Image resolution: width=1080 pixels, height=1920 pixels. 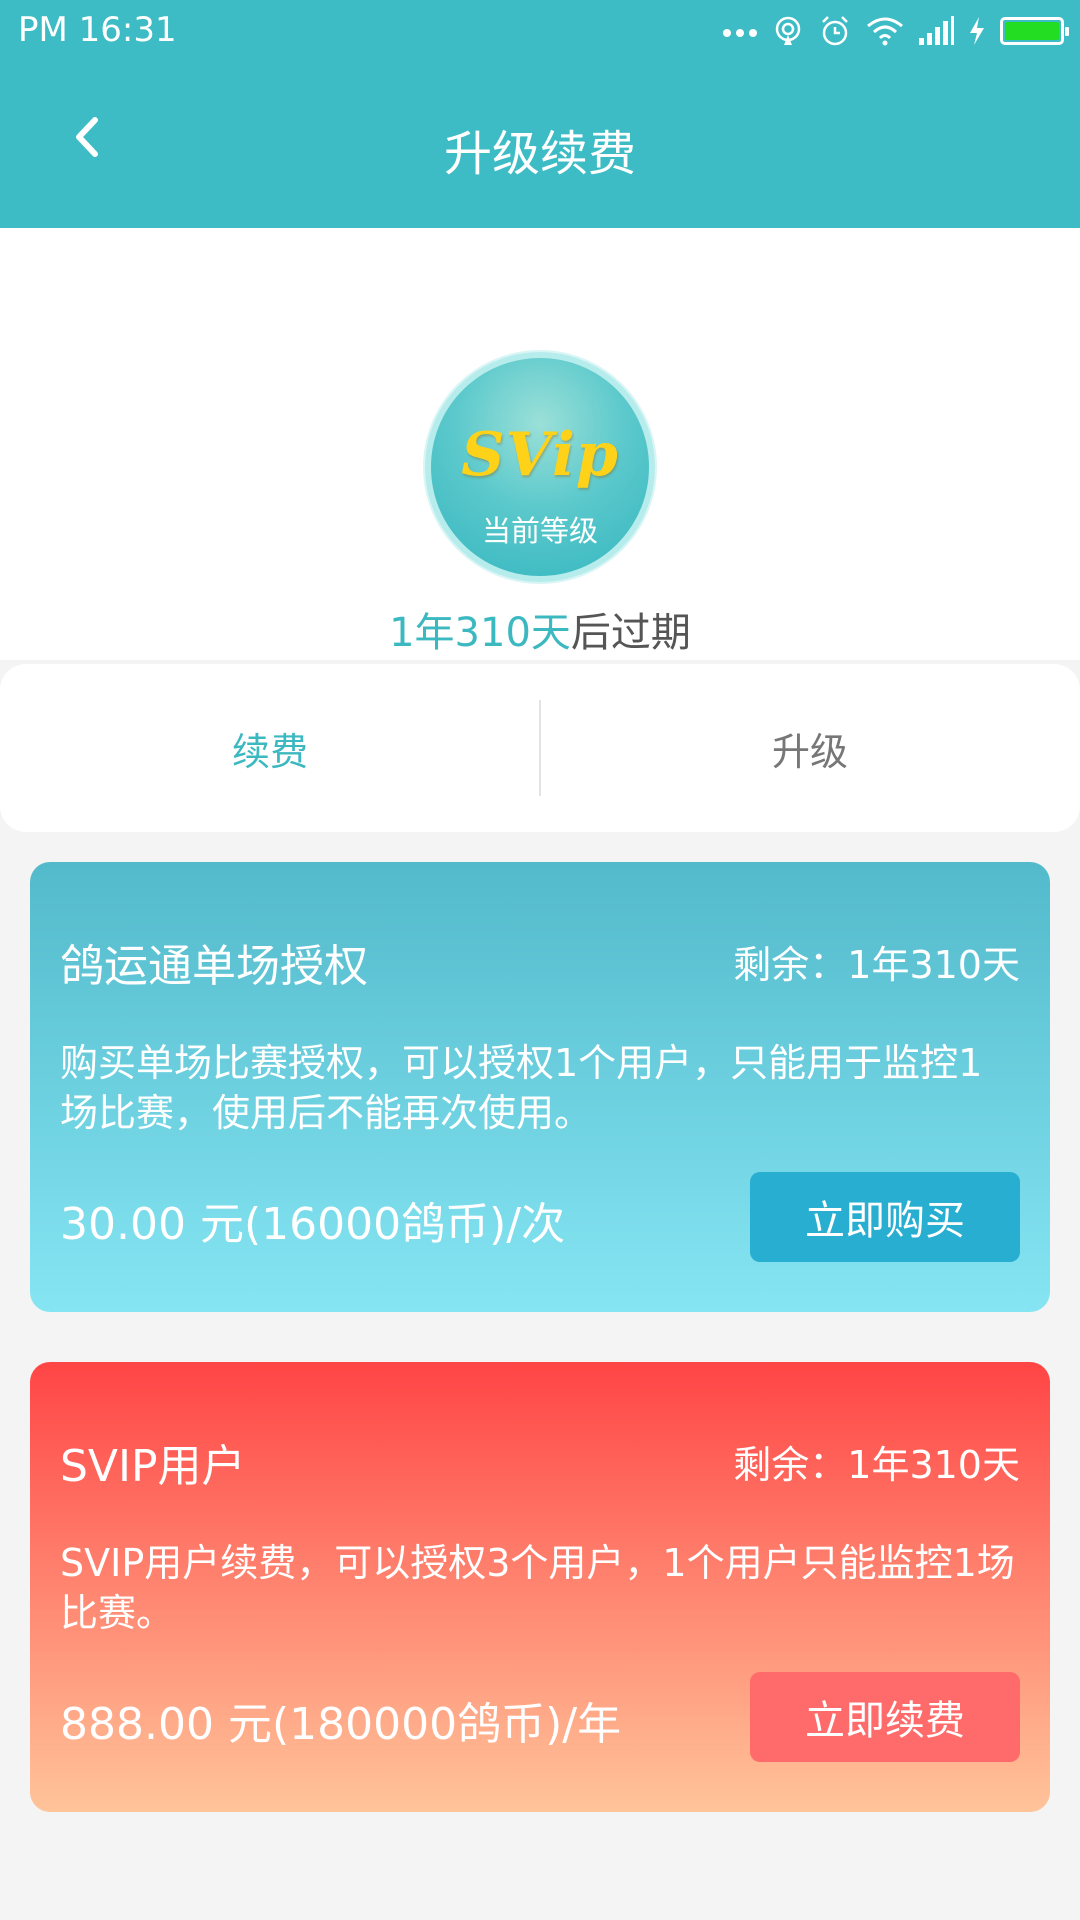 I want to click on alarm-icon, so click(x=835, y=31).